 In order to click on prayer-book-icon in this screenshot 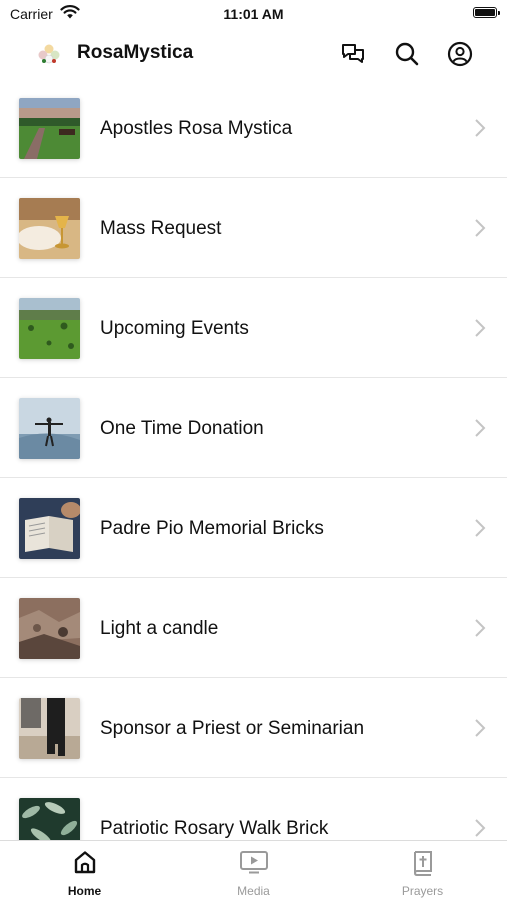, I will do `click(422, 863)`.